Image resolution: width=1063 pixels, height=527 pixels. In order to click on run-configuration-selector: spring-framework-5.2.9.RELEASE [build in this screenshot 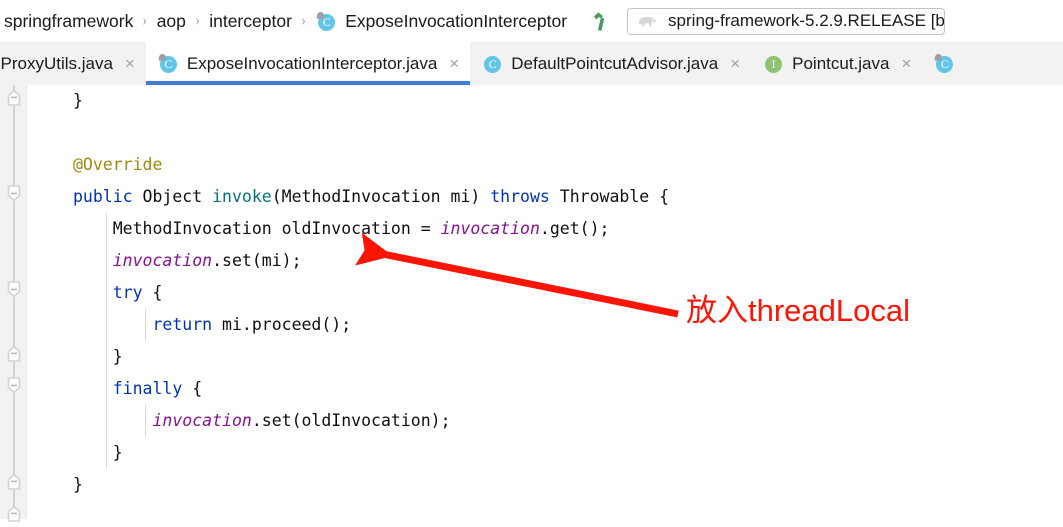, I will do `click(786, 21)`.